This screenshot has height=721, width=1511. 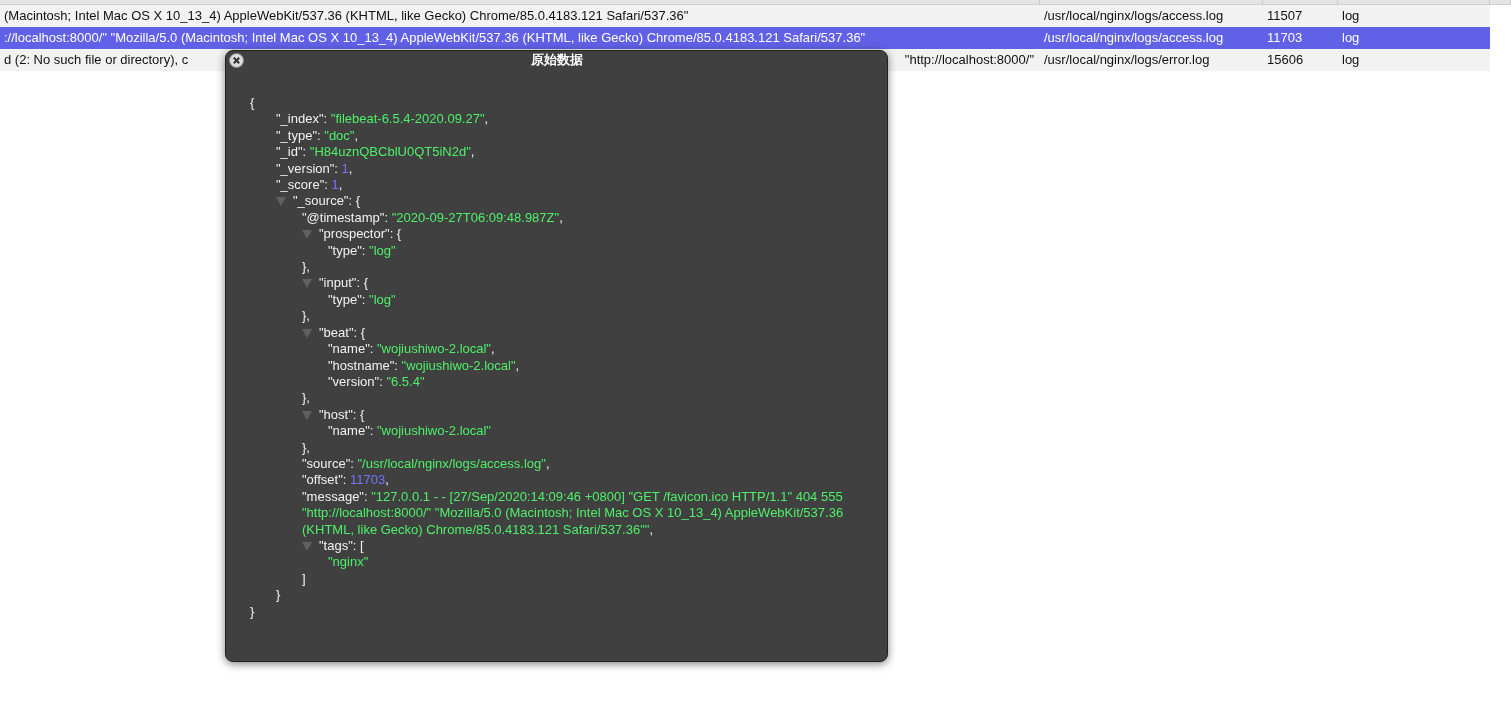 I want to click on json-line: "_index": "filebeat-6.5.4-2020.09.27",, so click(x=382, y=119).